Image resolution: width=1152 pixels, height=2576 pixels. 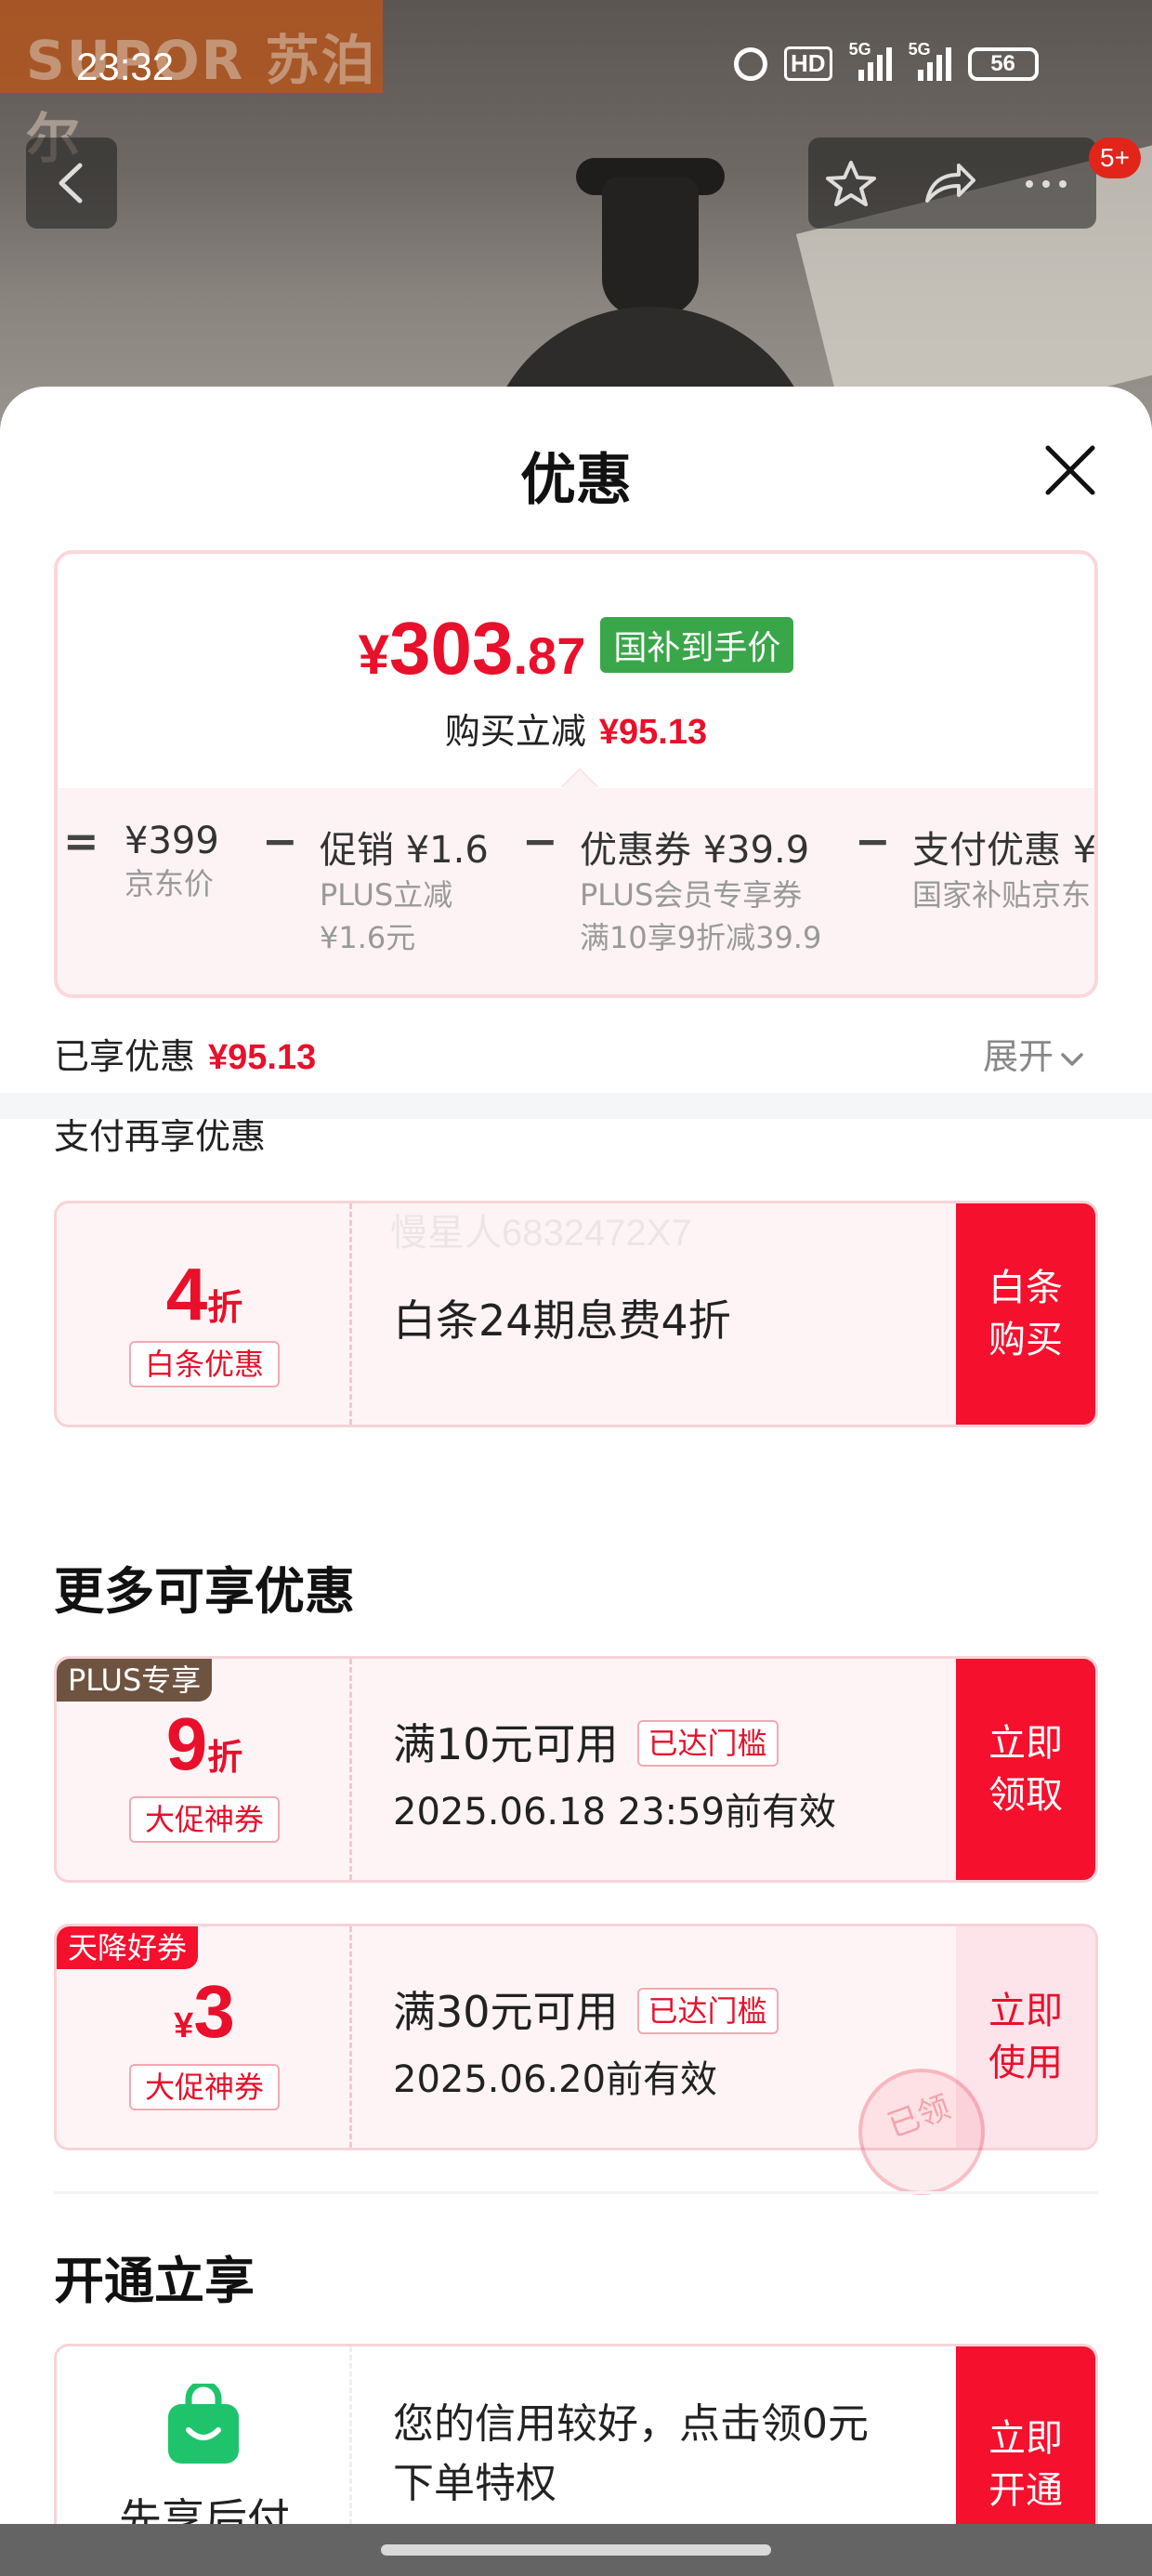 I want to click on coupon-tag: 白条优惠, so click(x=204, y=1364).